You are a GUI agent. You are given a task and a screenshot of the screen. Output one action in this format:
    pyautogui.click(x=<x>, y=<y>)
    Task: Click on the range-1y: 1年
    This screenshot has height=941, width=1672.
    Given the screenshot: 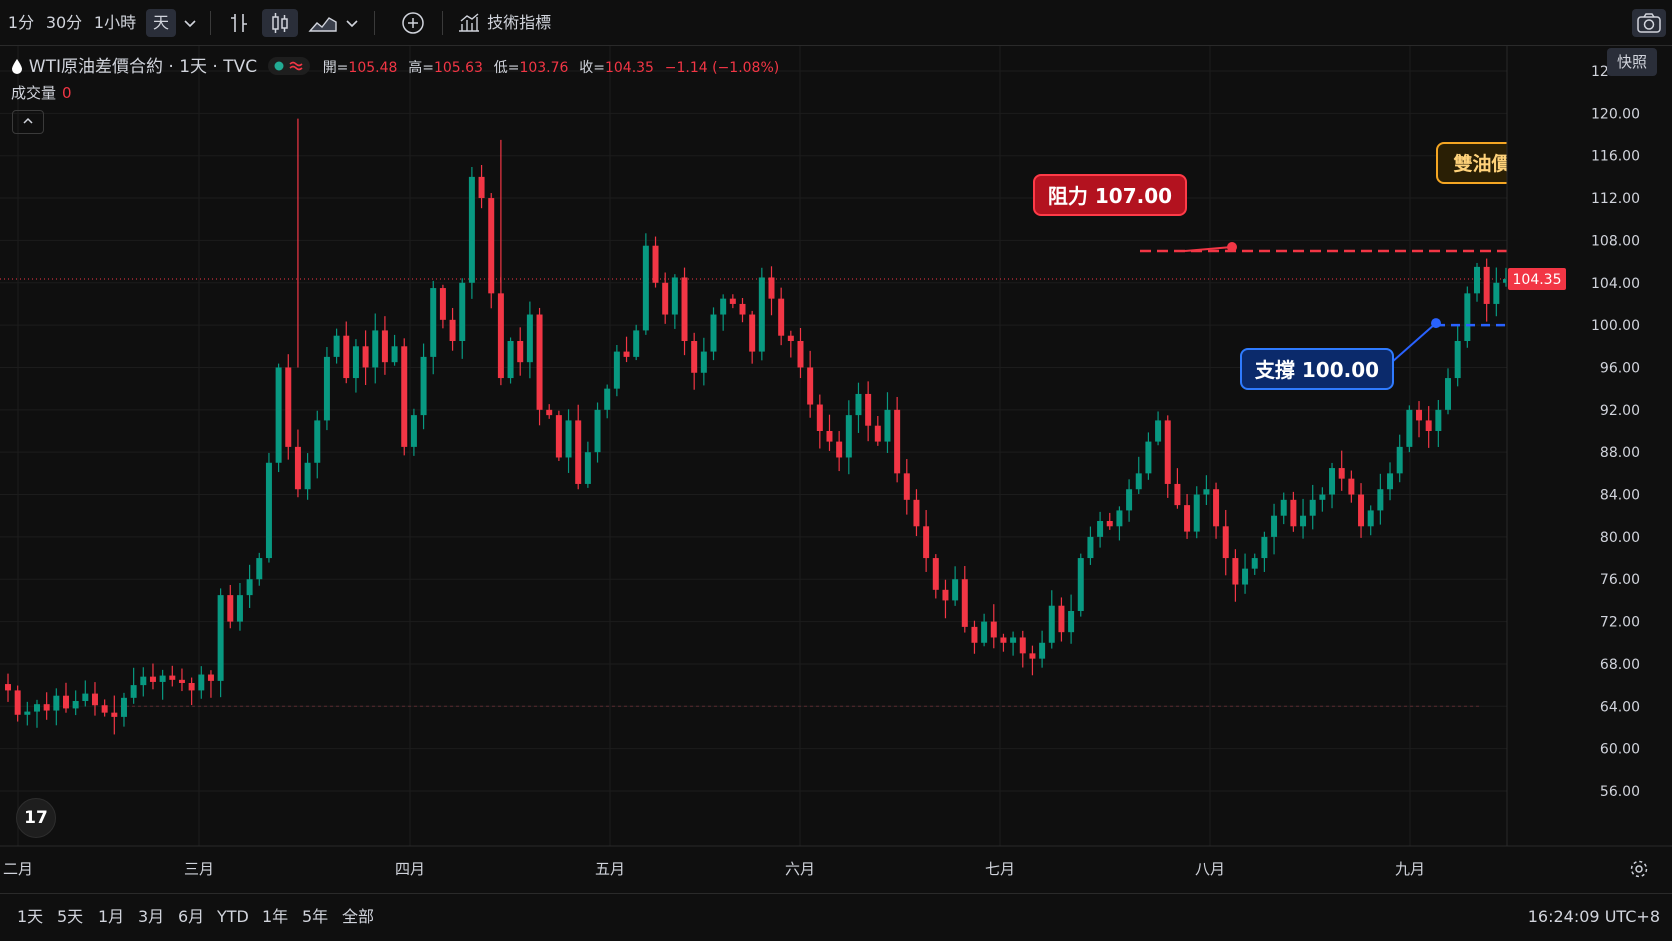 What is the action you would take?
    pyautogui.click(x=275, y=917)
    